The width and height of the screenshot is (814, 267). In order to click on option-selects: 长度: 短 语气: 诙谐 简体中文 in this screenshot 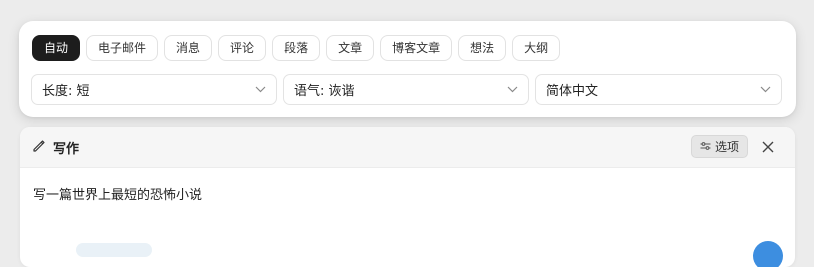, I will do `click(406, 89)`.